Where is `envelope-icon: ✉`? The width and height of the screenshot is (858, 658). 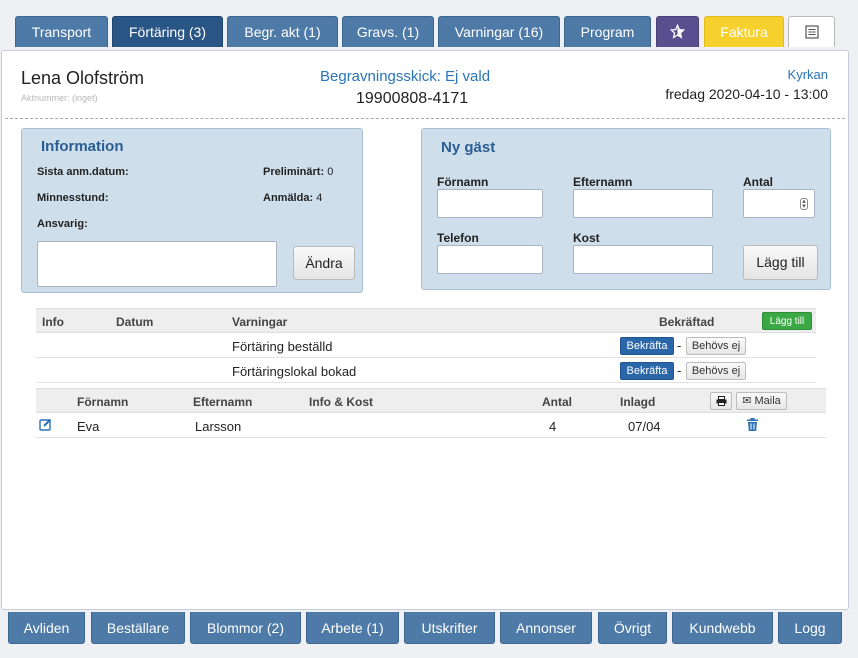 envelope-icon: ✉ is located at coordinates (747, 401).